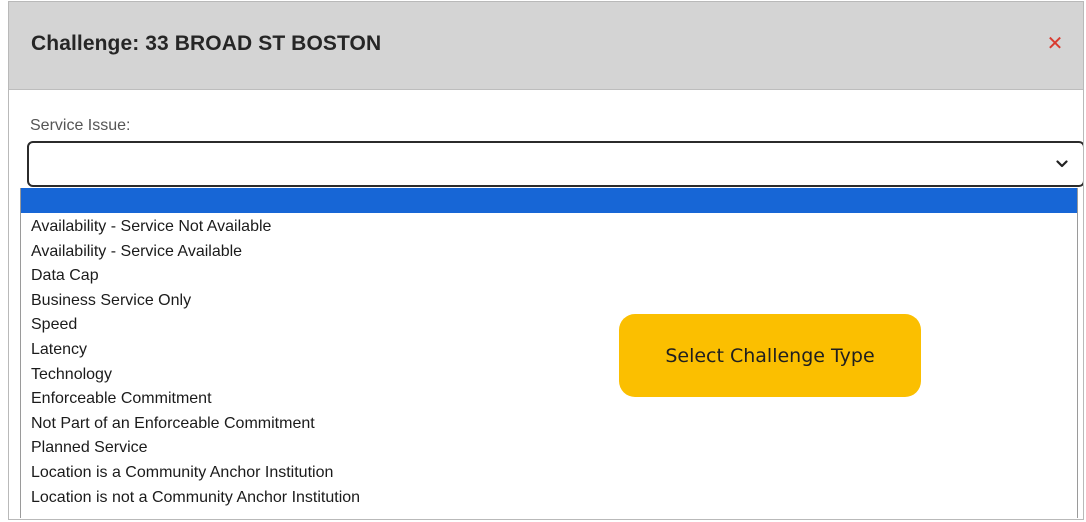  What do you see at coordinates (549, 252) in the screenshot?
I see `dropdown-option: Availability - Service Available` at bounding box center [549, 252].